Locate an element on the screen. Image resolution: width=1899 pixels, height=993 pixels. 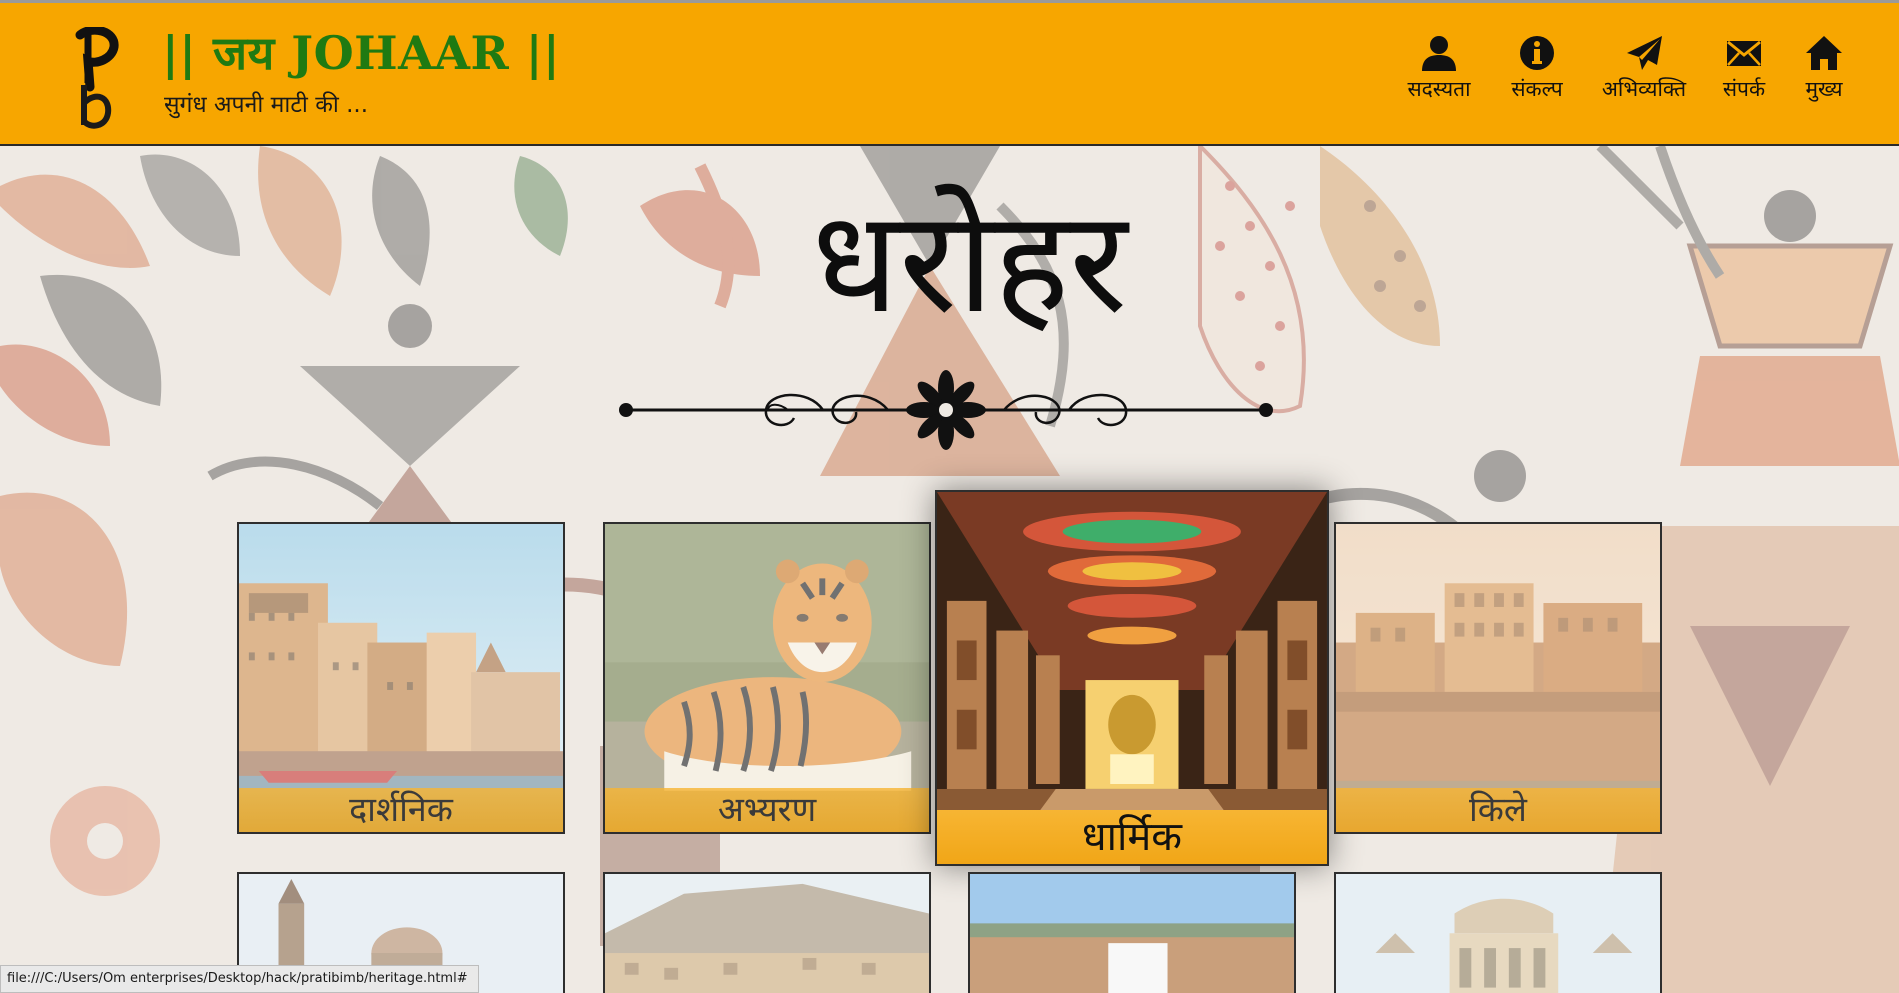
nav-item-membership: सदस्यता is located at coordinates (1439, 68).